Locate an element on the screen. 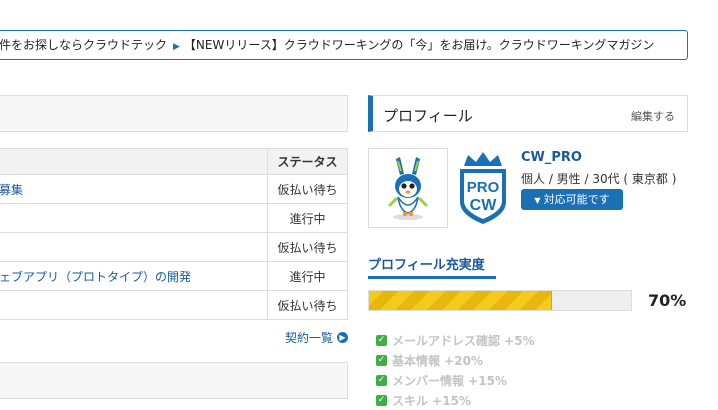 Image resolution: width=718 pixels, height=410 pixels. list-item: ✓ メンバー情報 +15% is located at coordinates (455, 380).